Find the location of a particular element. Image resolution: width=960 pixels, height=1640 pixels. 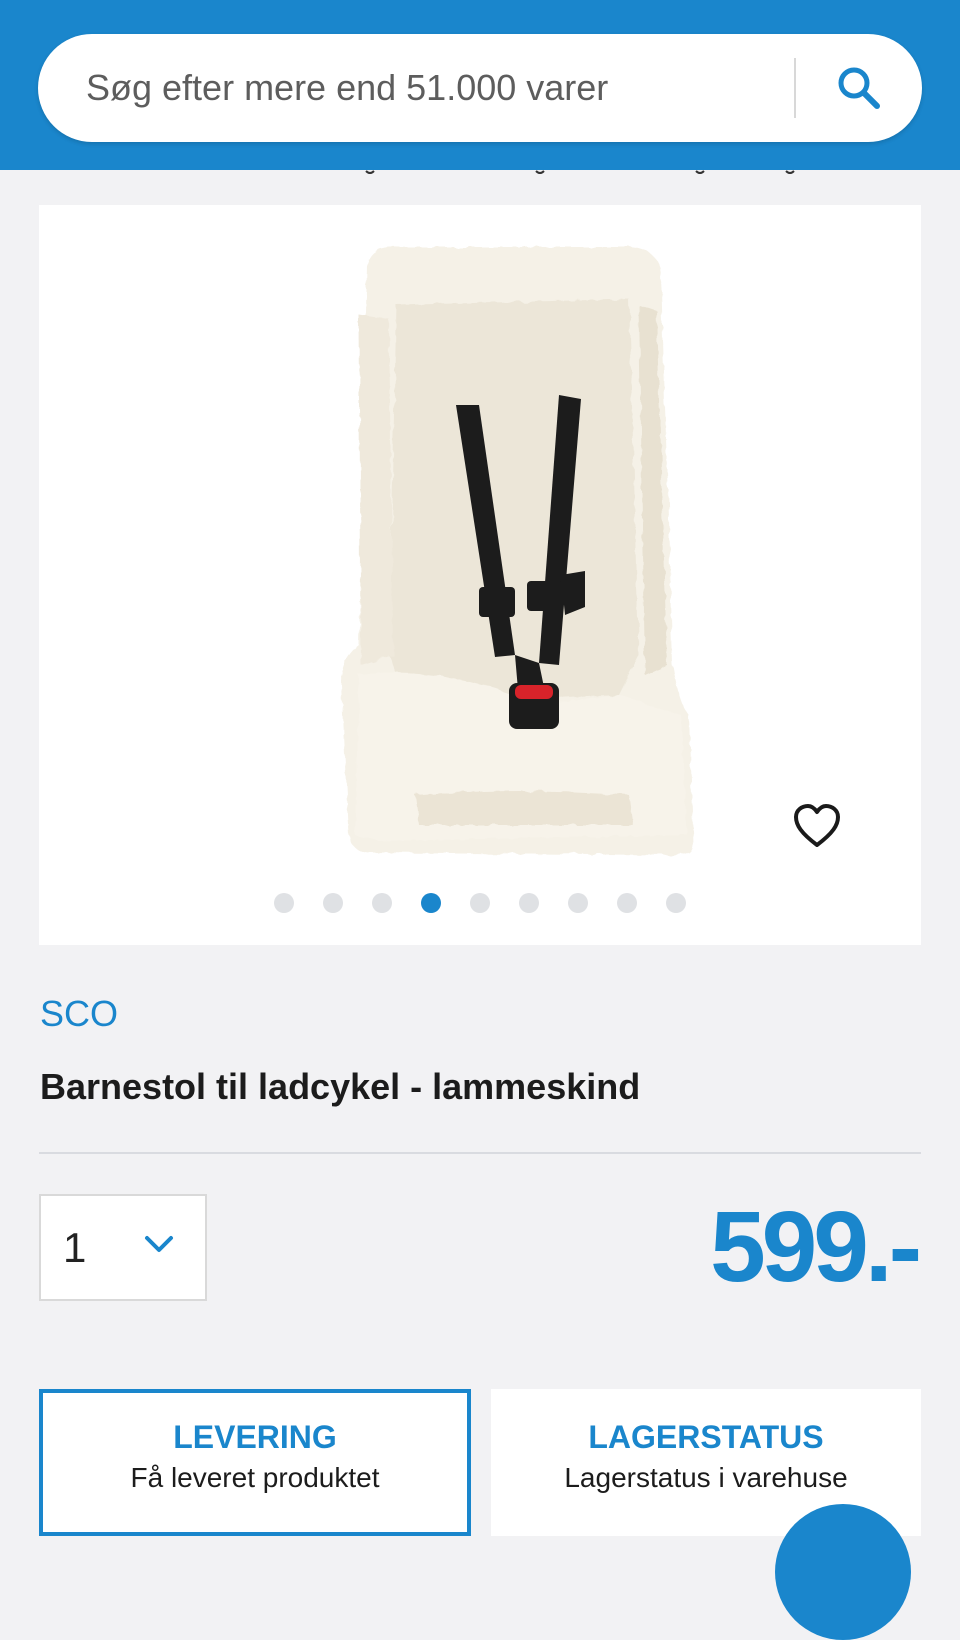

product-title: Barnestol til ladcykel - lammeskind is located at coordinates (340, 1086).